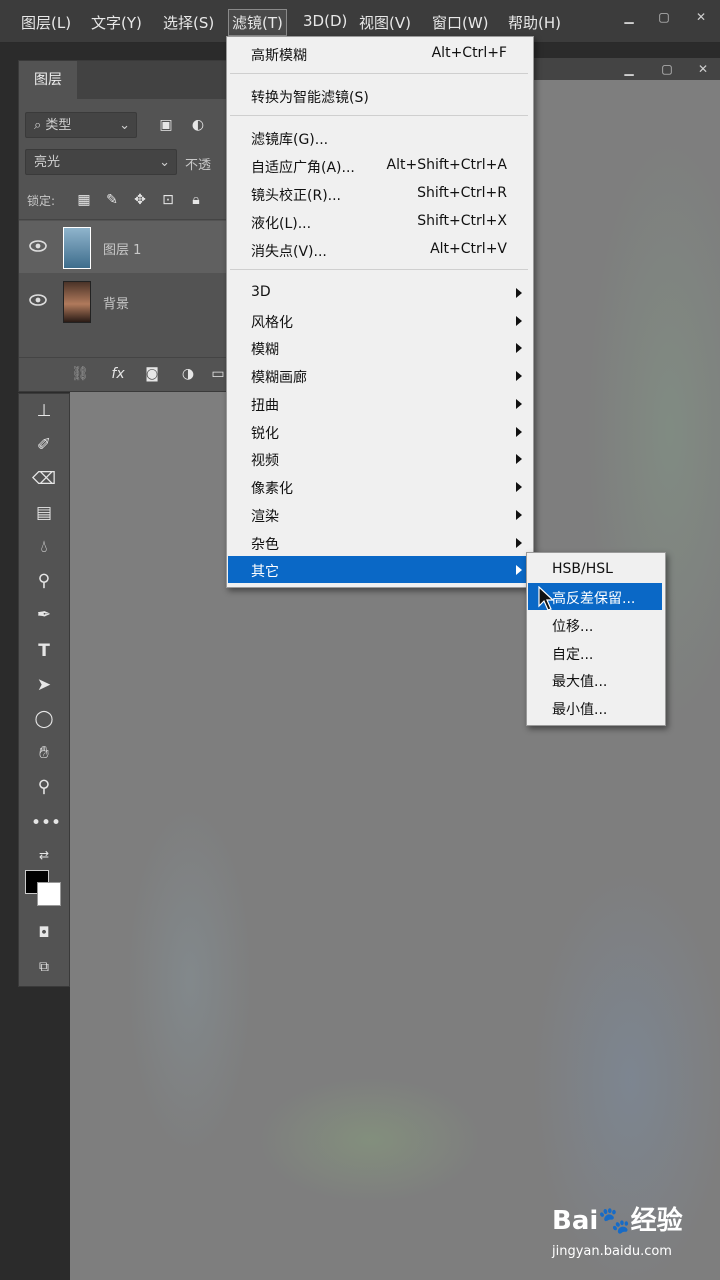 Image resolution: width=720 pixels, height=1280 pixels. I want to click on menu-item-label: 3D, so click(261, 292).